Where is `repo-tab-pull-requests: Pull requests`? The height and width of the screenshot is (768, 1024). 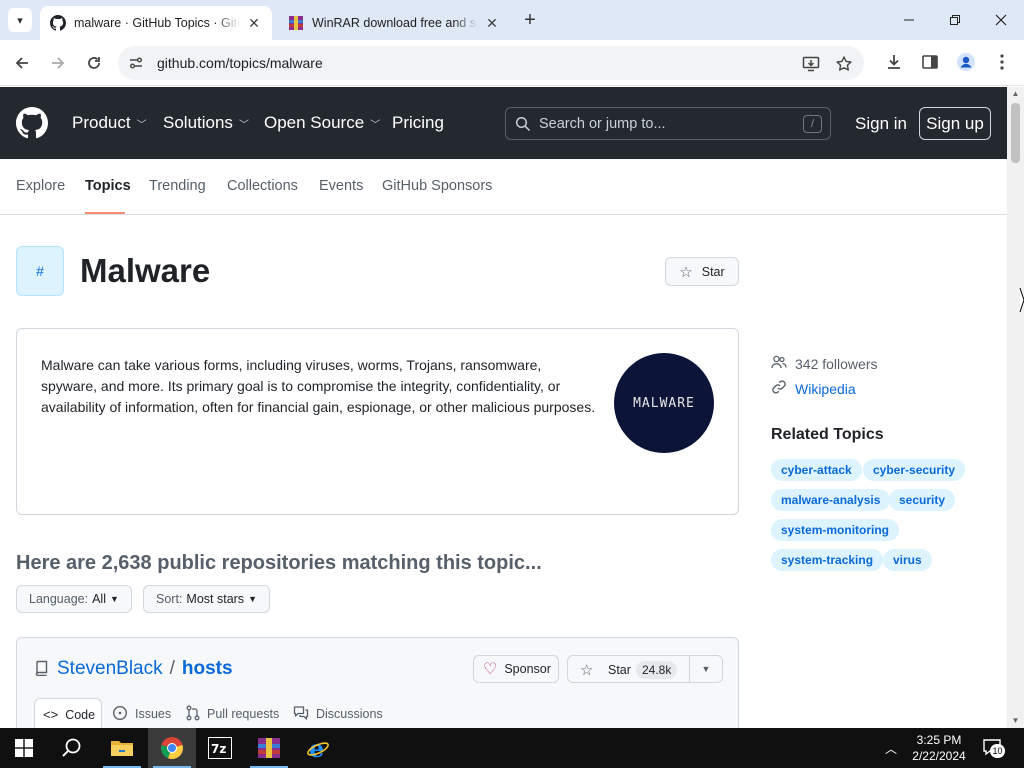
repo-tab-pull-requests: Pull requests is located at coordinates (232, 713).